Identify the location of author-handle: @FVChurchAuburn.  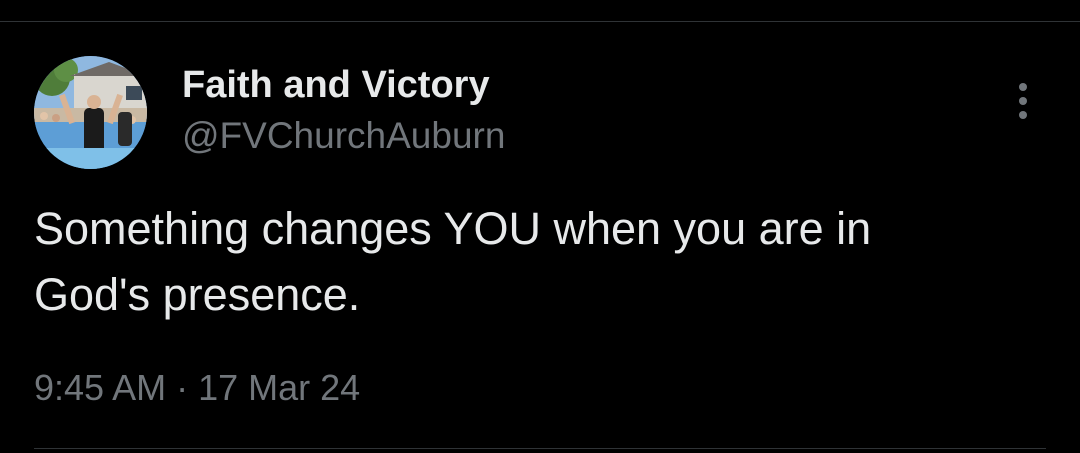
(343, 136).